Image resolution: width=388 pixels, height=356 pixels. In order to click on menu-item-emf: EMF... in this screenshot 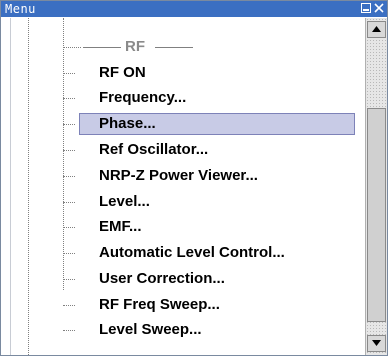, I will do `click(213, 227)`.